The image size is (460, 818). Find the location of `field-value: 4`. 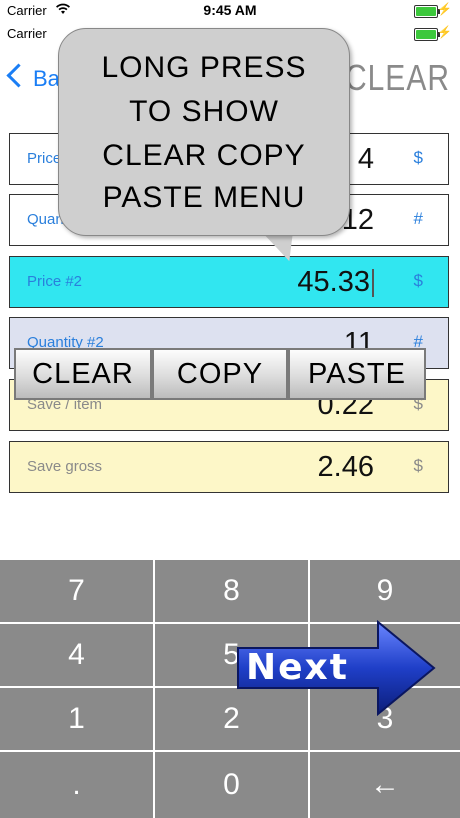

field-value: 4 is located at coordinates (365, 159).